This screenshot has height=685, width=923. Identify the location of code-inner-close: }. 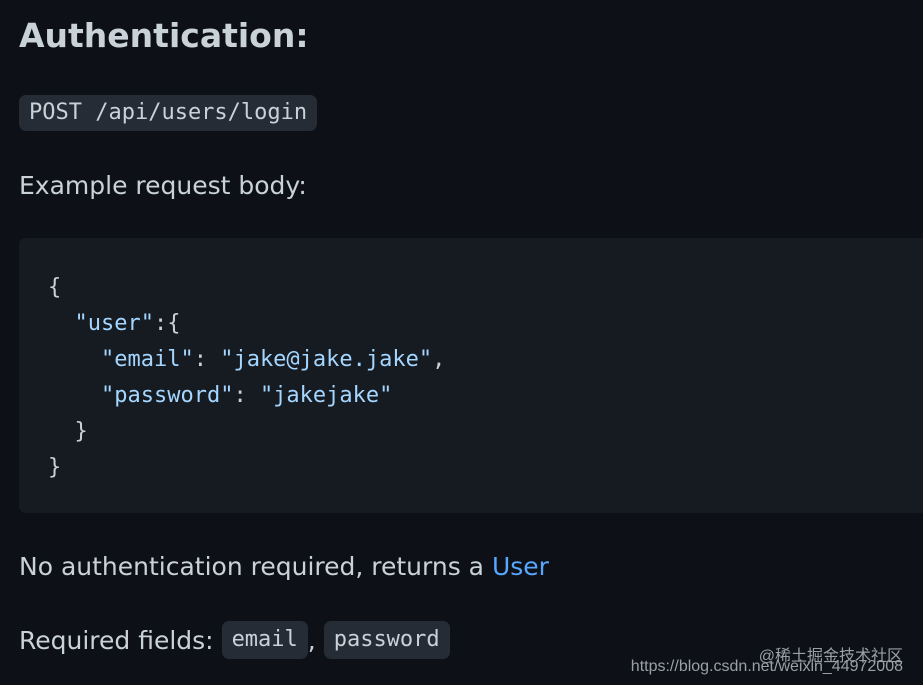
(81, 431).